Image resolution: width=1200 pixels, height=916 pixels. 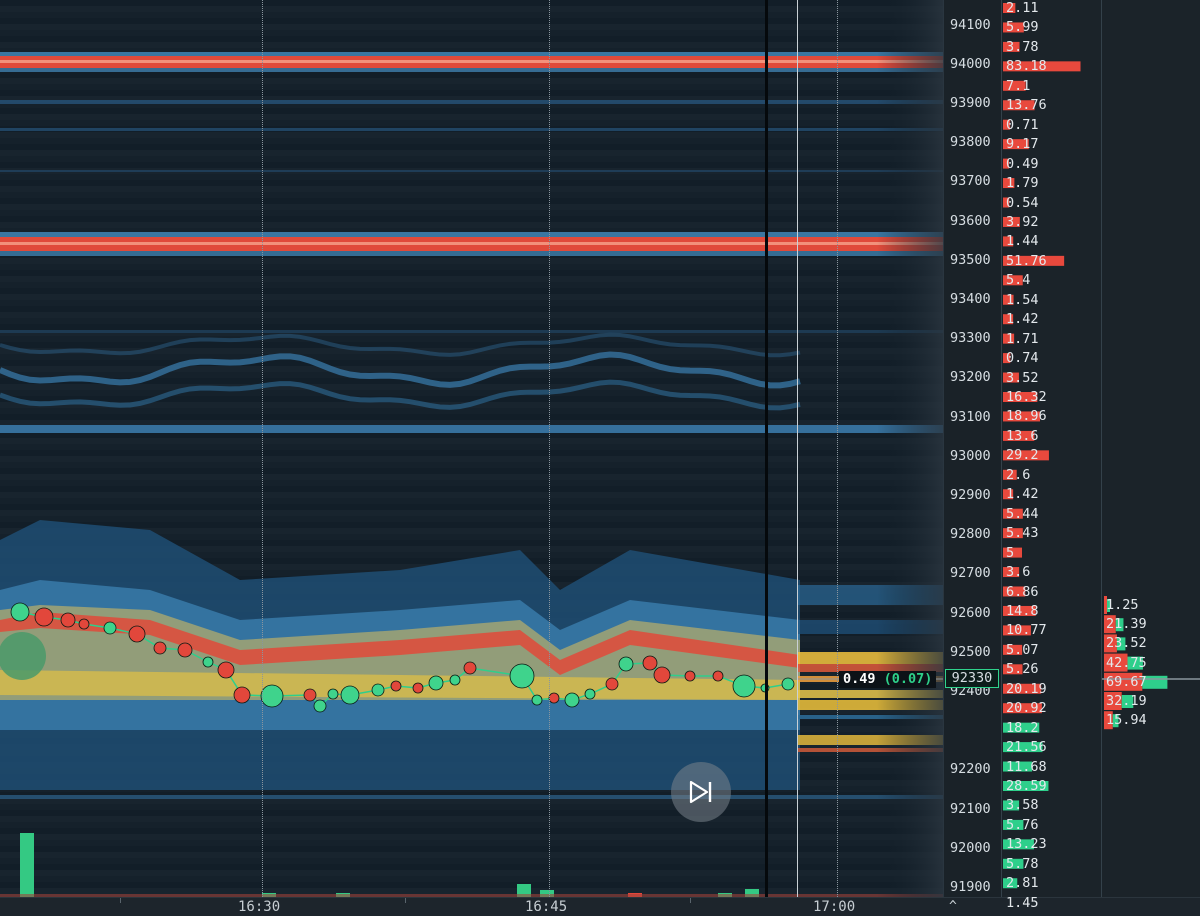 I want to click on volume-value: 5.99, so click(x=1022, y=27).